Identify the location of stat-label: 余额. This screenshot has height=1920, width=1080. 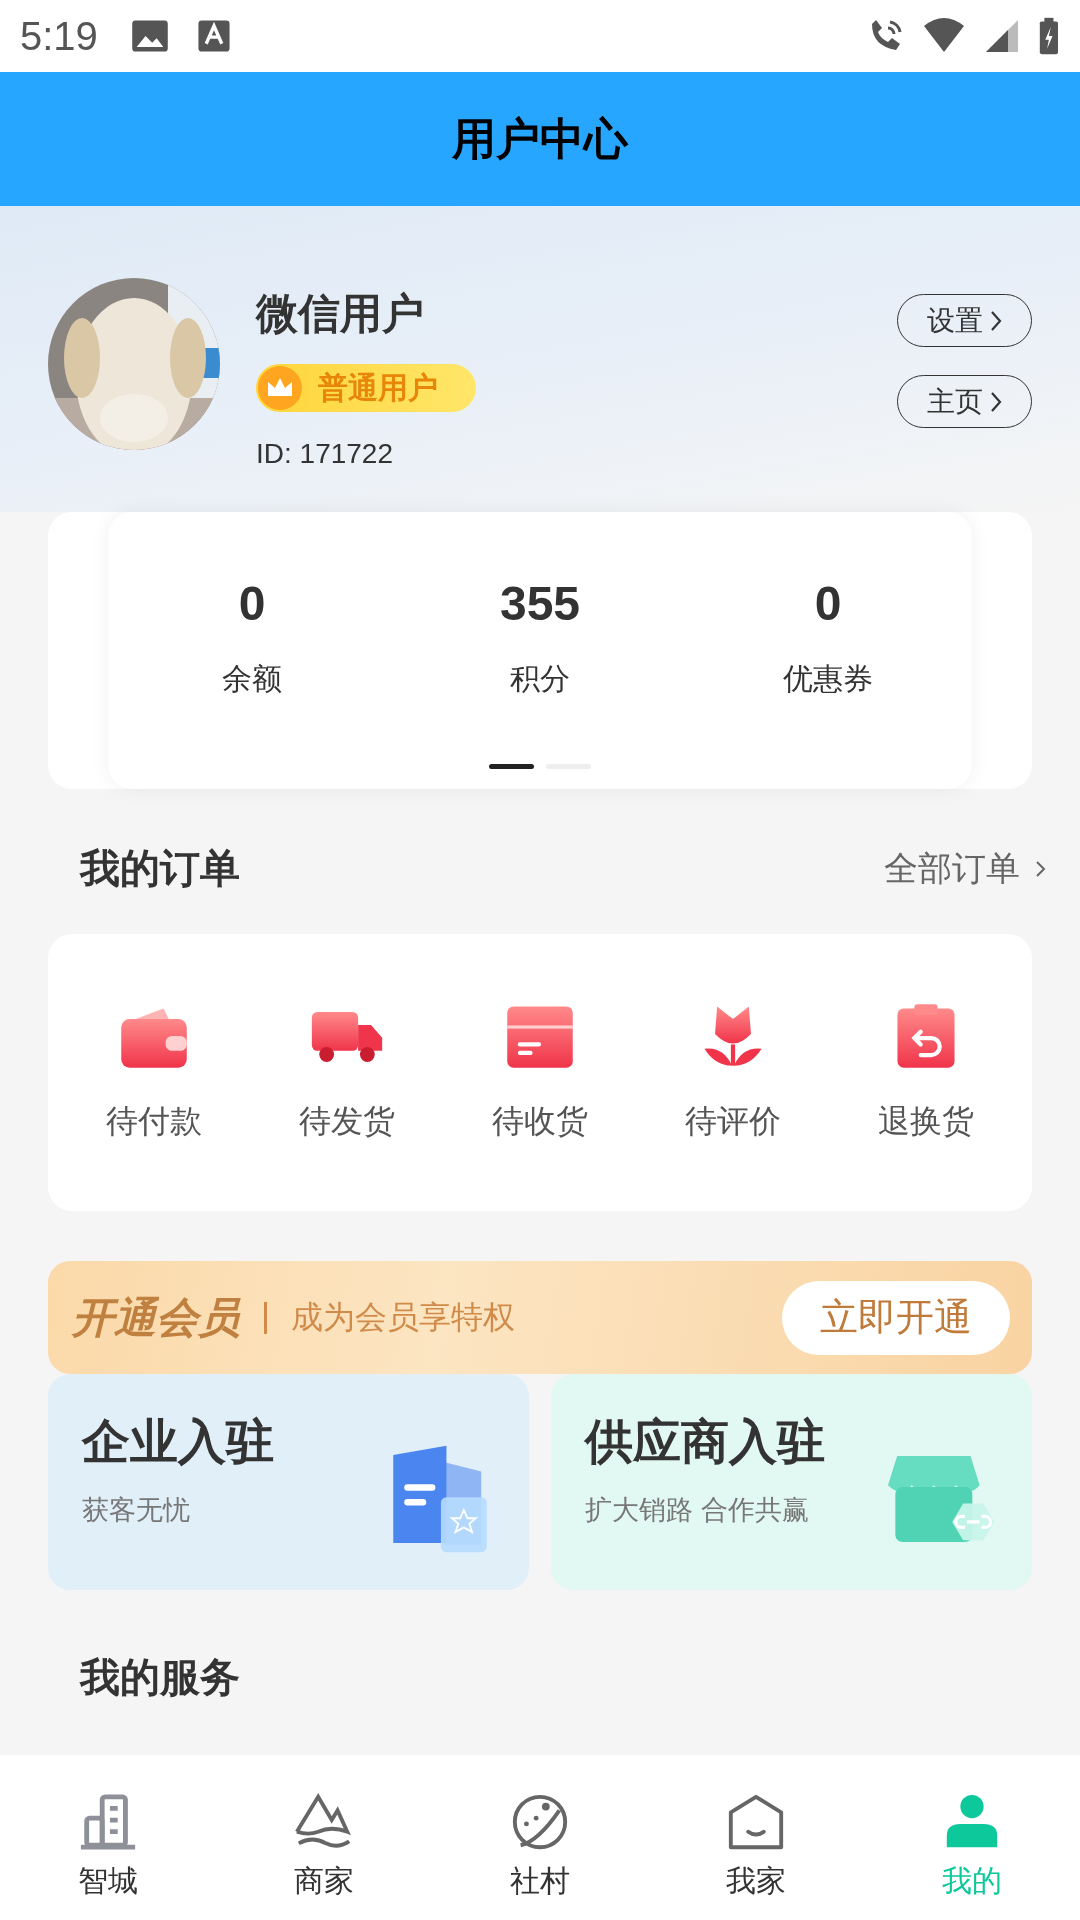
(252, 679).